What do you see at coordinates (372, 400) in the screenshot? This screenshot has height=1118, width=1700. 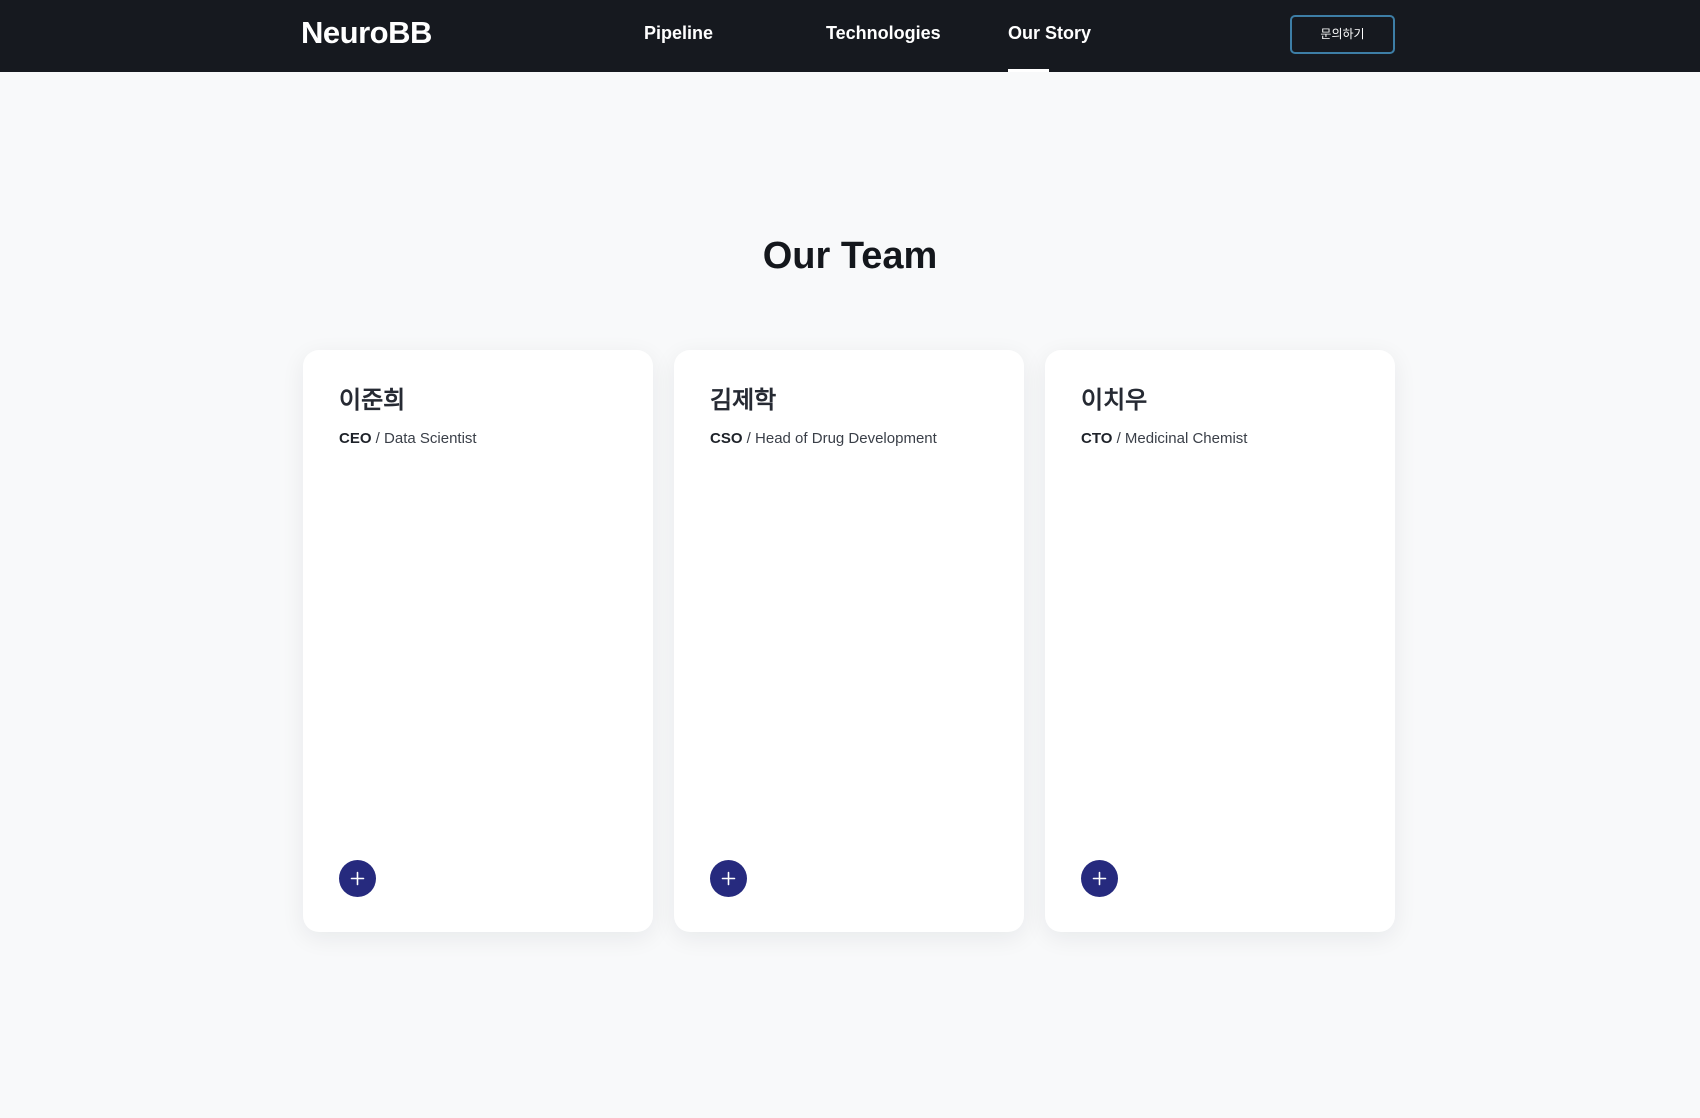 I see `member-name: 이준희` at bounding box center [372, 400].